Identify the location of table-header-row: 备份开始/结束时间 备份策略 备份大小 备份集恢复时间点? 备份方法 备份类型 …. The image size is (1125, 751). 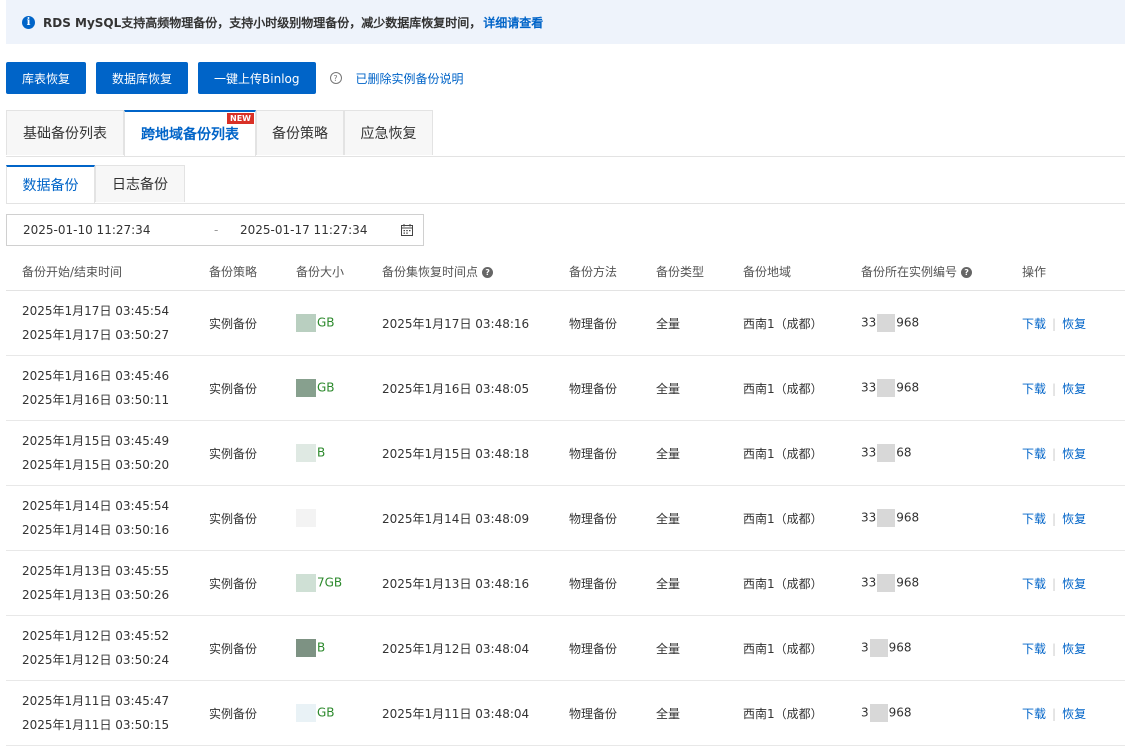
(565, 272).